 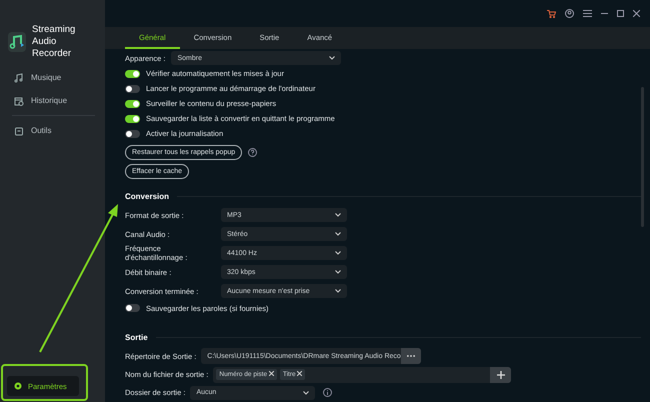 I want to click on shopping-cart-icon, so click(x=551, y=14).